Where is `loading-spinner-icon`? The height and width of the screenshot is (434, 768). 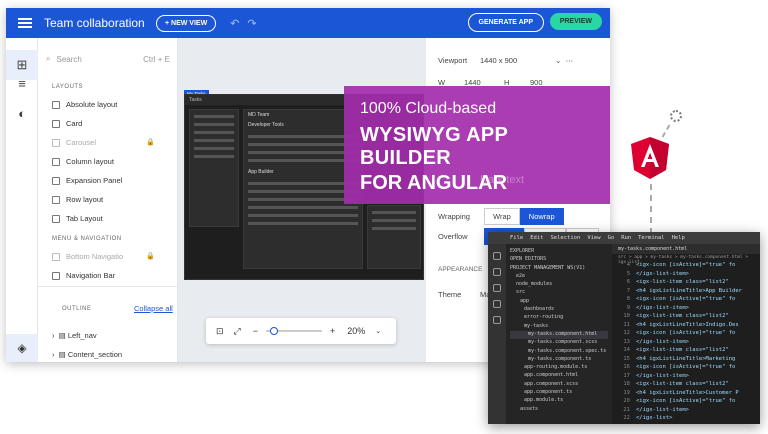 loading-spinner-icon is located at coordinates (676, 116).